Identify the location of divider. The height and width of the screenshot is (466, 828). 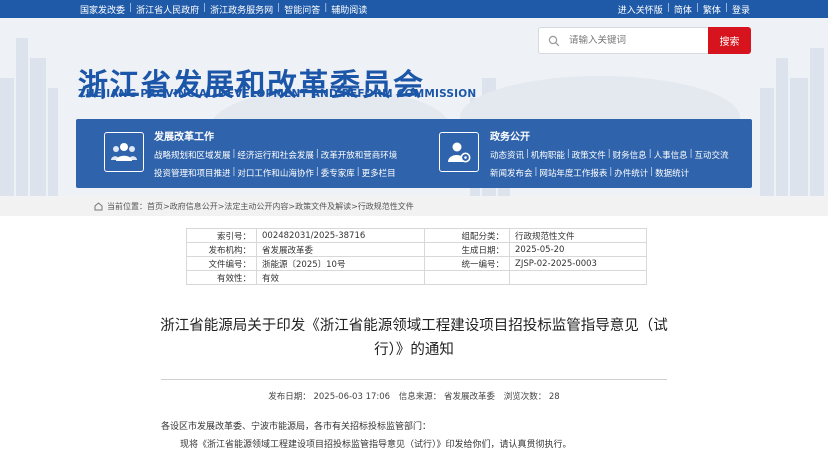
(414, 379).